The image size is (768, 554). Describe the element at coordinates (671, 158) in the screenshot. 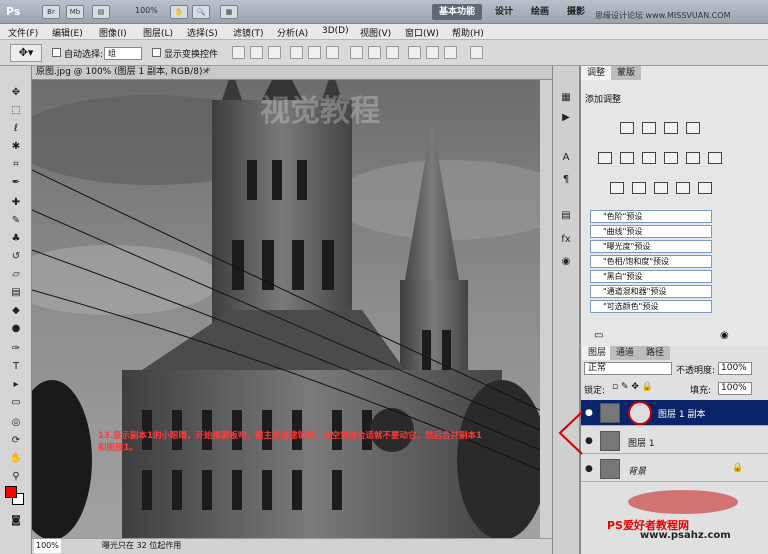

I see `black-white-icon` at that location.